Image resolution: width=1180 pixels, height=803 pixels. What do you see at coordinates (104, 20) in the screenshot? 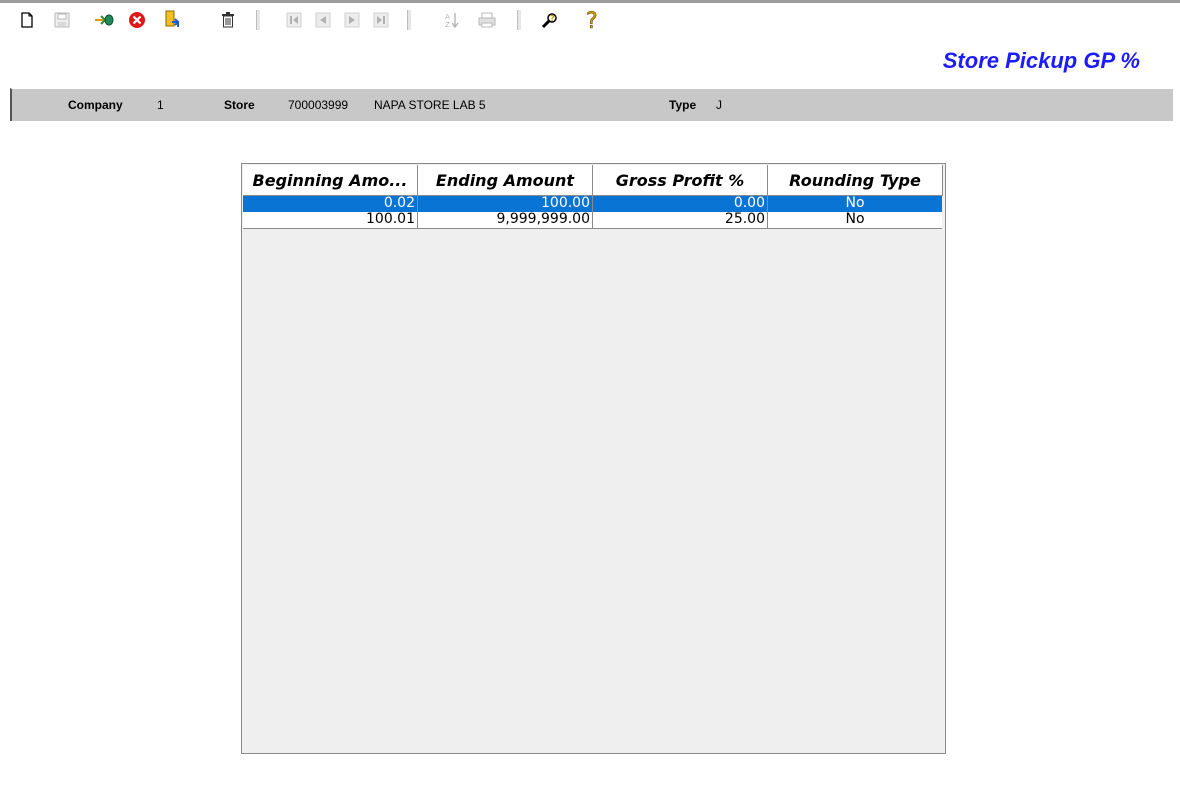
I see `enter-icon` at bounding box center [104, 20].